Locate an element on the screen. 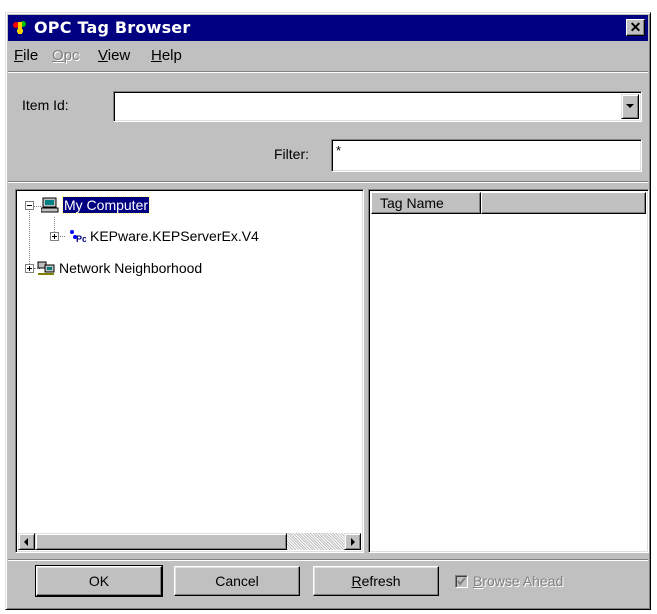 Image resolution: width=657 pixels, height=614 pixels. close-button: ✕ is located at coordinates (635, 27).